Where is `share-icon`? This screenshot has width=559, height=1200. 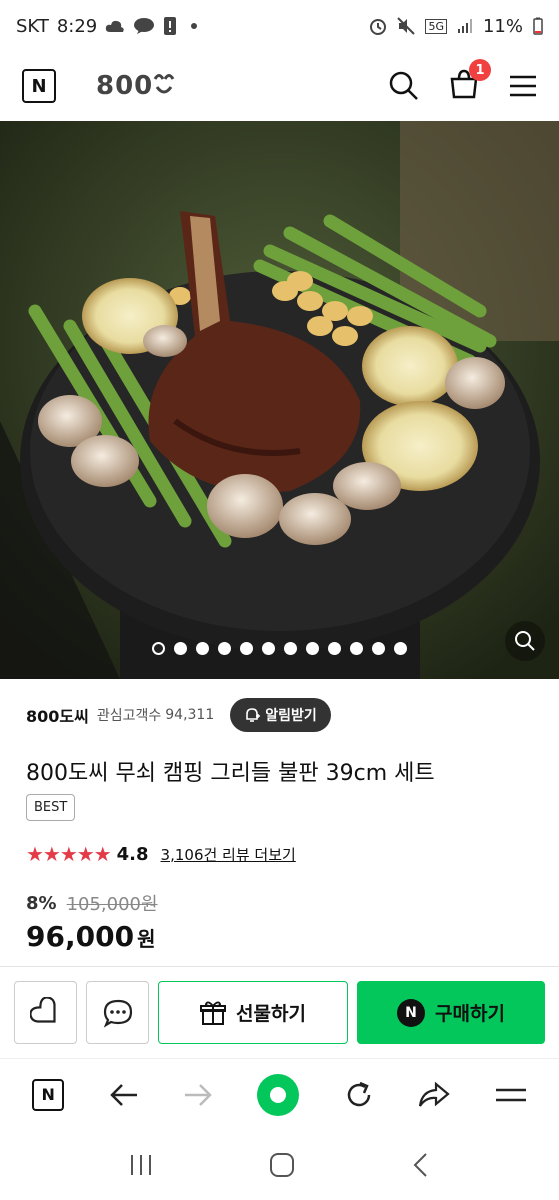 share-icon is located at coordinates (434, 1095).